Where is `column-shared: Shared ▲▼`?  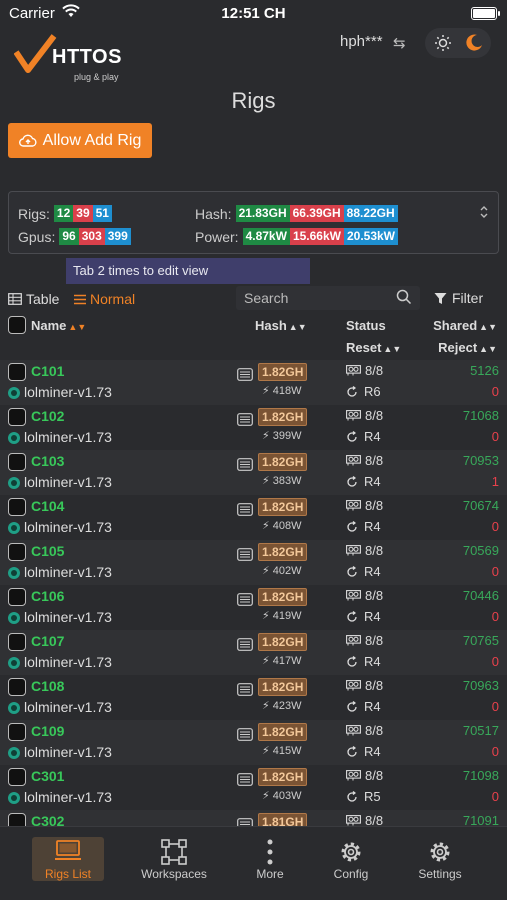
column-shared: Shared ▲▼ is located at coordinates (465, 325).